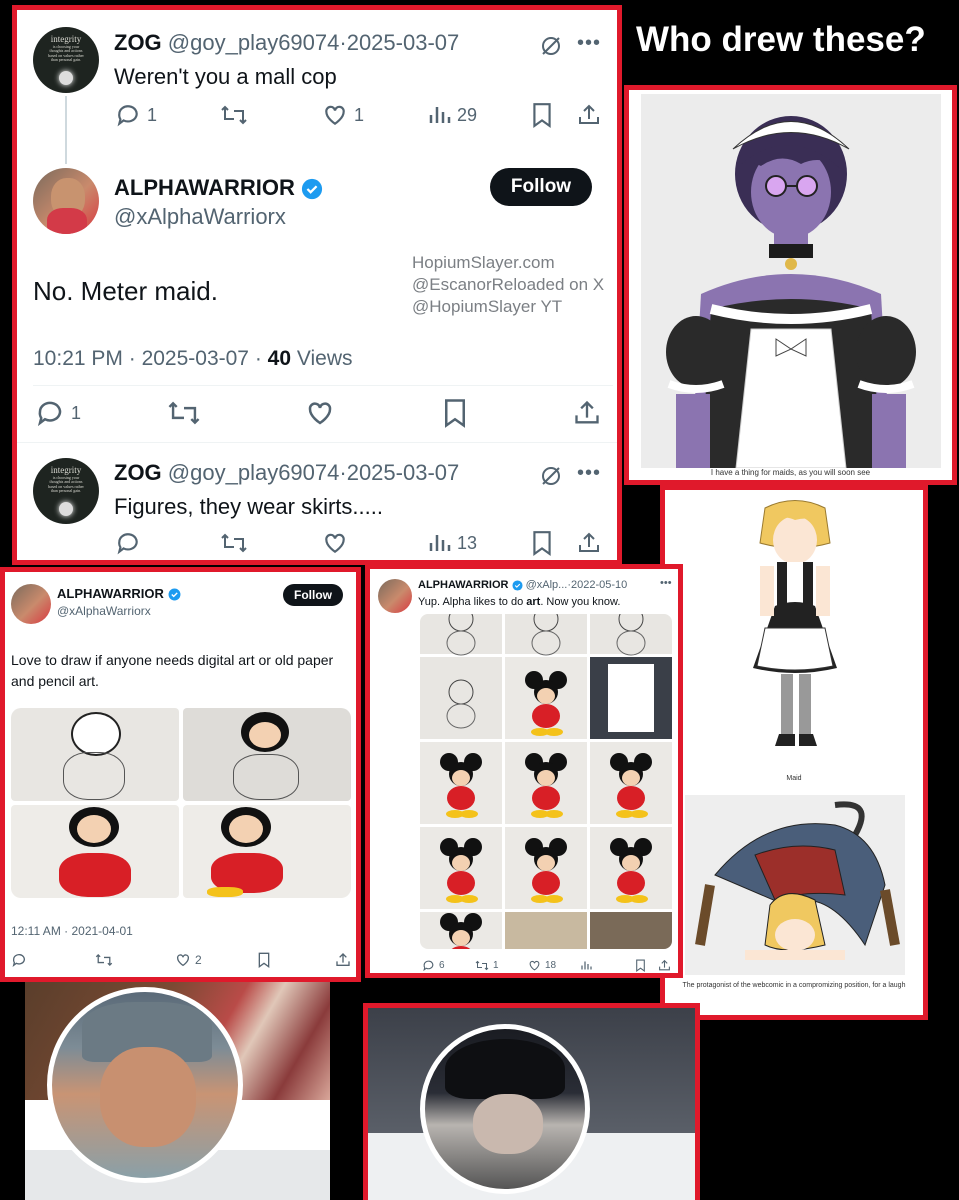 The width and height of the screenshot is (959, 1200). I want to click on reply2-bookmark-button, so click(542, 543).